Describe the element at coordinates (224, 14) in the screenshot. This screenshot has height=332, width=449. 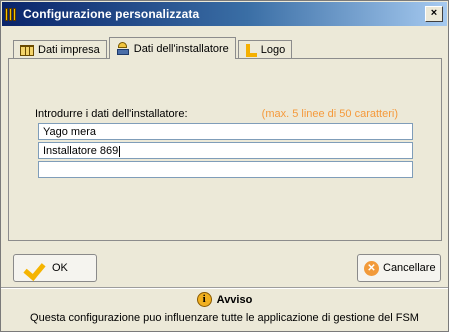
I see `title-bar: Configurazione personalizzata ×` at that location.